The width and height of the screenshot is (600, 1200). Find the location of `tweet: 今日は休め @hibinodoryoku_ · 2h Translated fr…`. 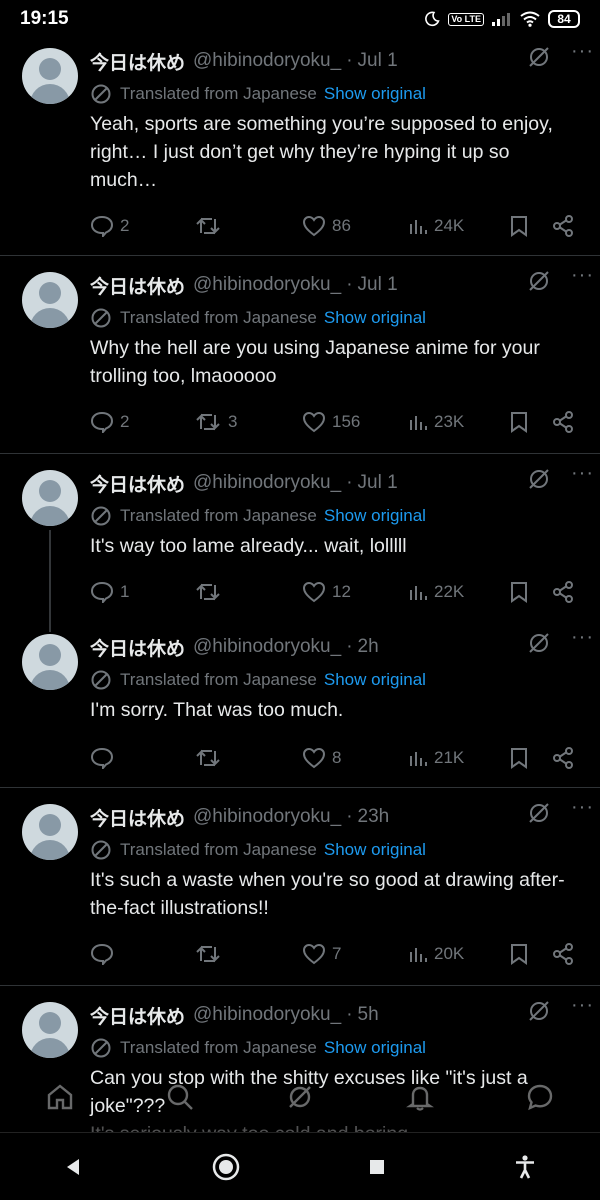

tweet: 今日は休め @hibinodoryoku_ · 2h Translated fr… is located at coordinates (300, 705).